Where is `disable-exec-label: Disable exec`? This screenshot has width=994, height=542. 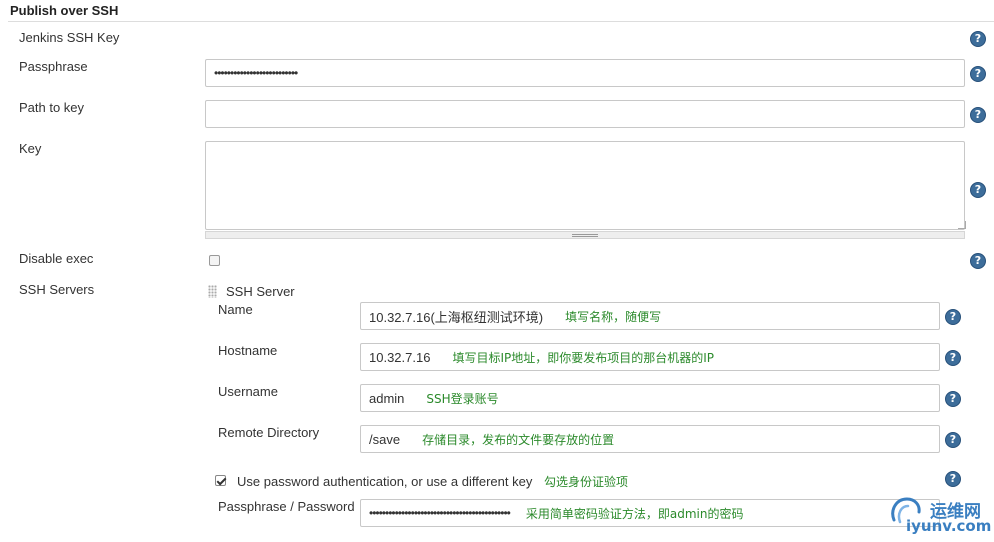 disable-exec-label: Disable exec is located at coordinates (56, 258).